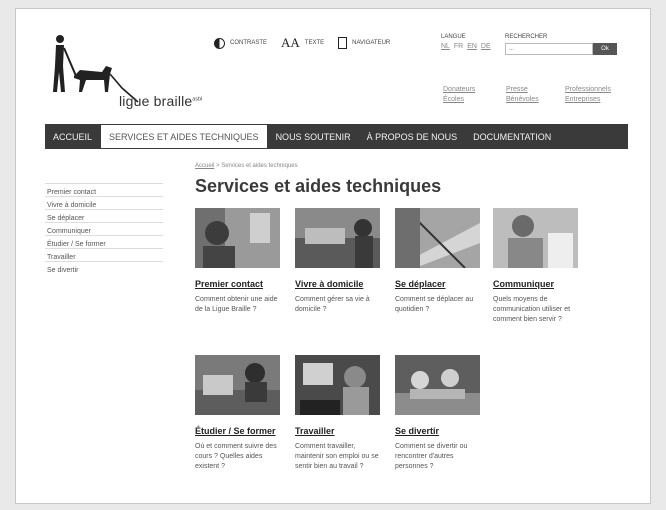  I want to click on quicklinks-col-3: Professionnels Entreprises, so click(588, 95).